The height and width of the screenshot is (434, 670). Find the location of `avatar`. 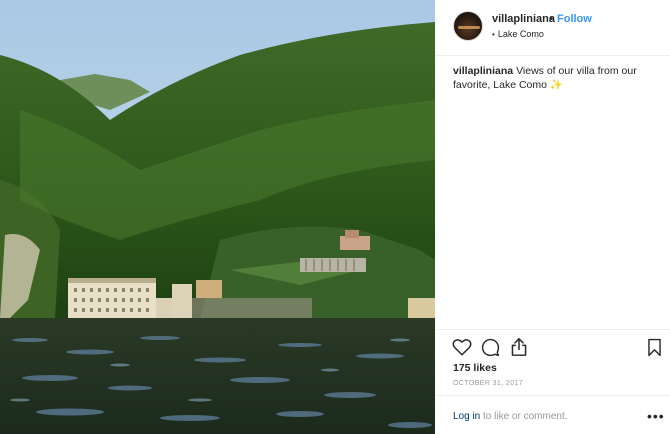

avatar is located at coordinates (468, 26).